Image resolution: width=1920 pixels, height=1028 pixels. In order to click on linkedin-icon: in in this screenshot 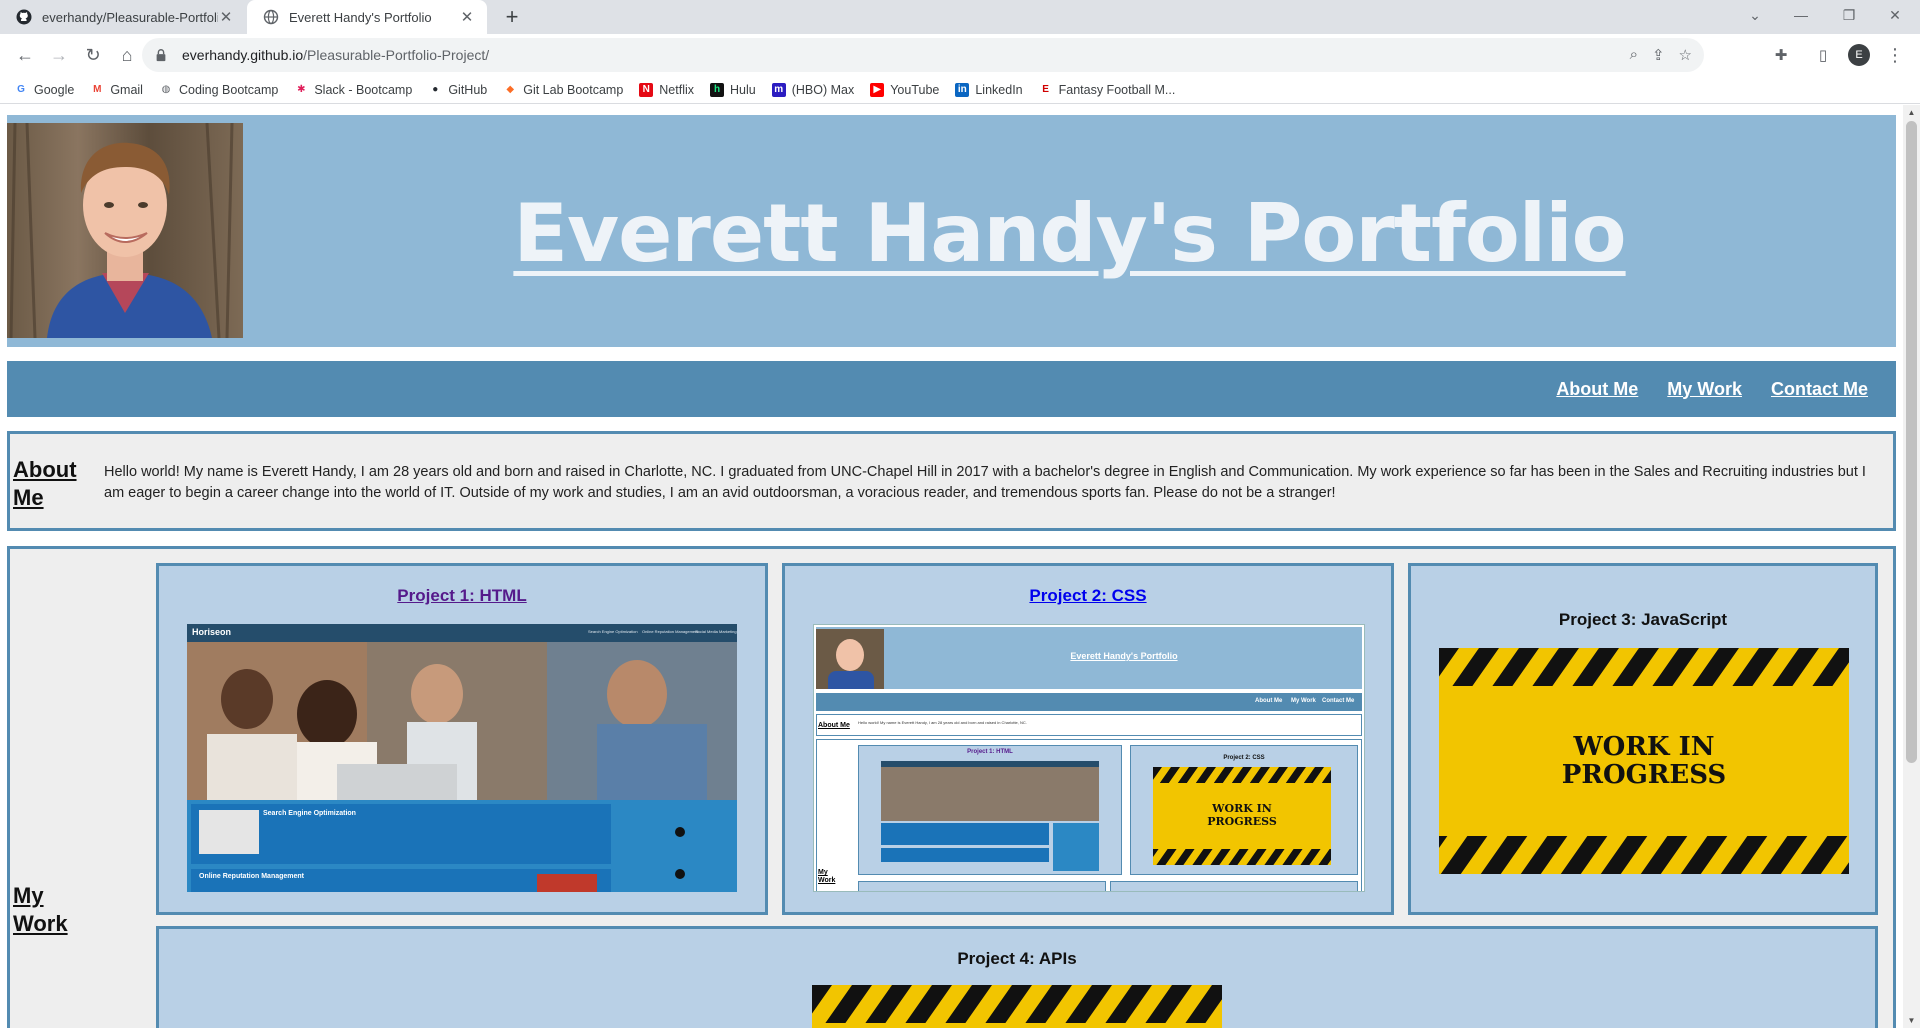, I will do `click(962, 89)`.